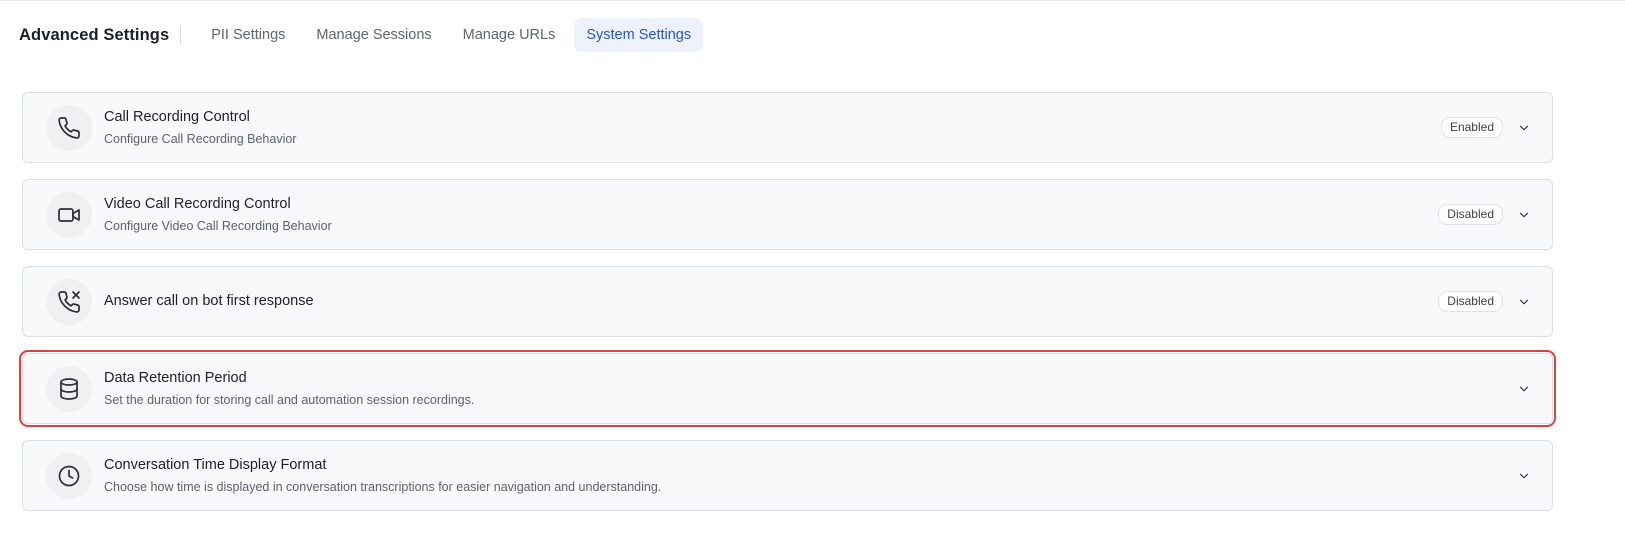 This screenshot has width=1625, height=542. Describe the element at coordinates (1471, 127) in the screenshot. I see `status-badge: Enabled` at that location.